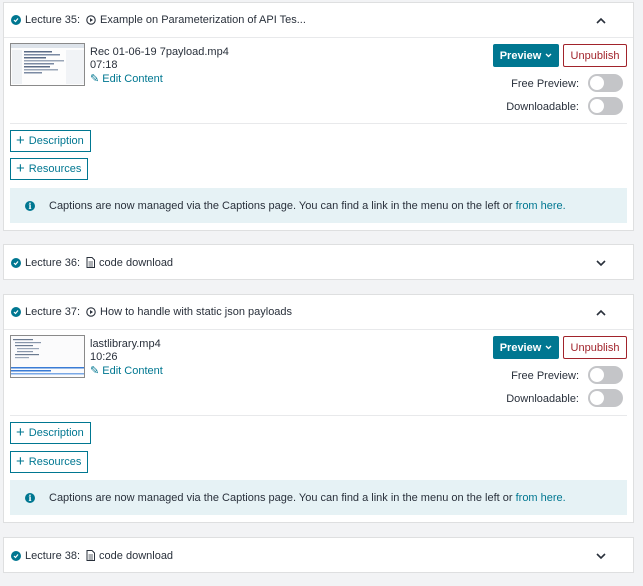 The image size is (643, 586). I want to click on lecture-header: Lecture 36: code download, so click(318, 262).